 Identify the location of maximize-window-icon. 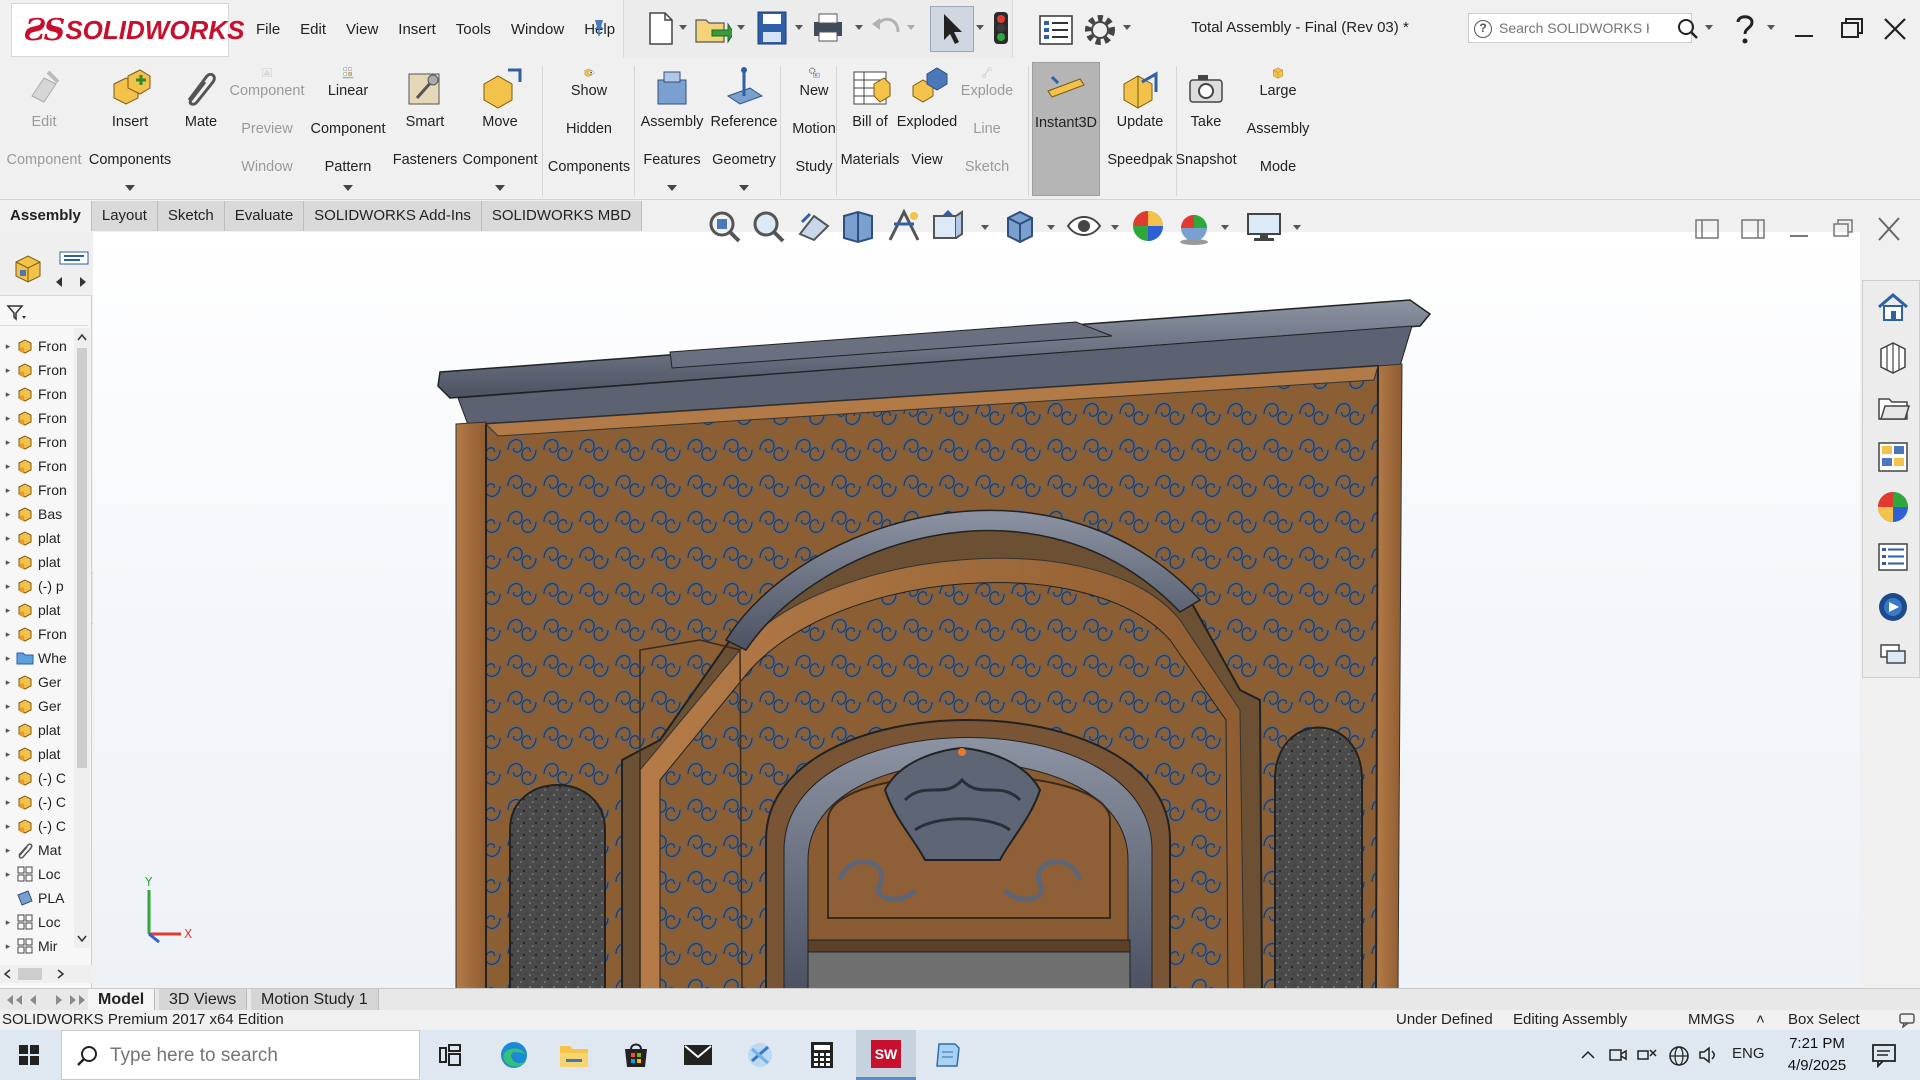
(1851, 29).